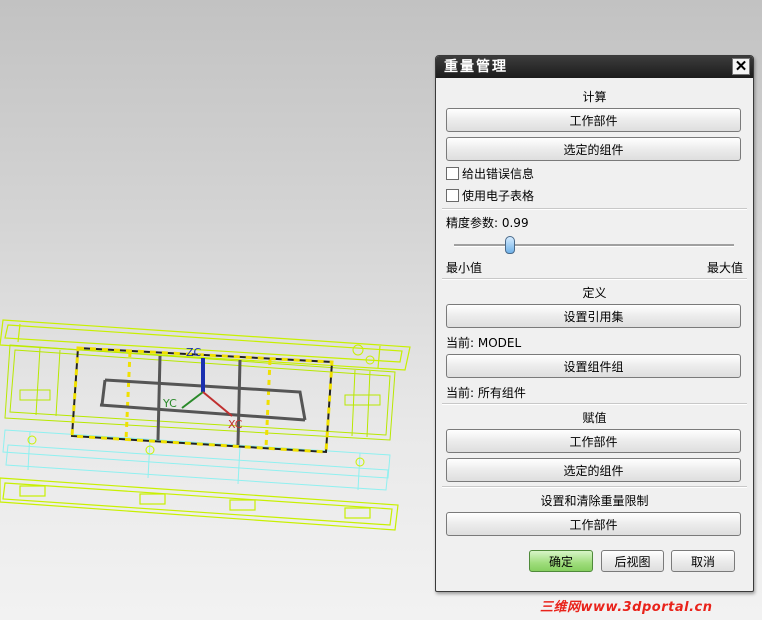 This screenshot has width=762, height=620. I want to click on weight-limit-section-label: 设置和清除重量限制, so click(594, 501).